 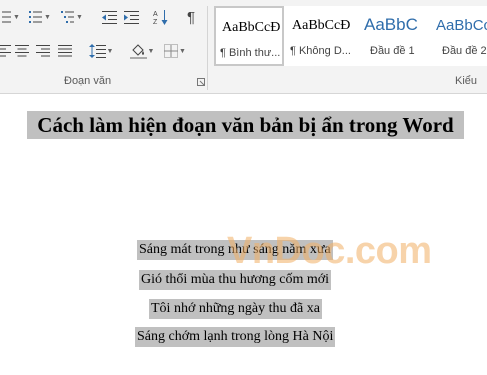 What do you see at coordinates (155, 22) in the screenshot?
I see `svg-text: Z` at bounding box center [155, 22].